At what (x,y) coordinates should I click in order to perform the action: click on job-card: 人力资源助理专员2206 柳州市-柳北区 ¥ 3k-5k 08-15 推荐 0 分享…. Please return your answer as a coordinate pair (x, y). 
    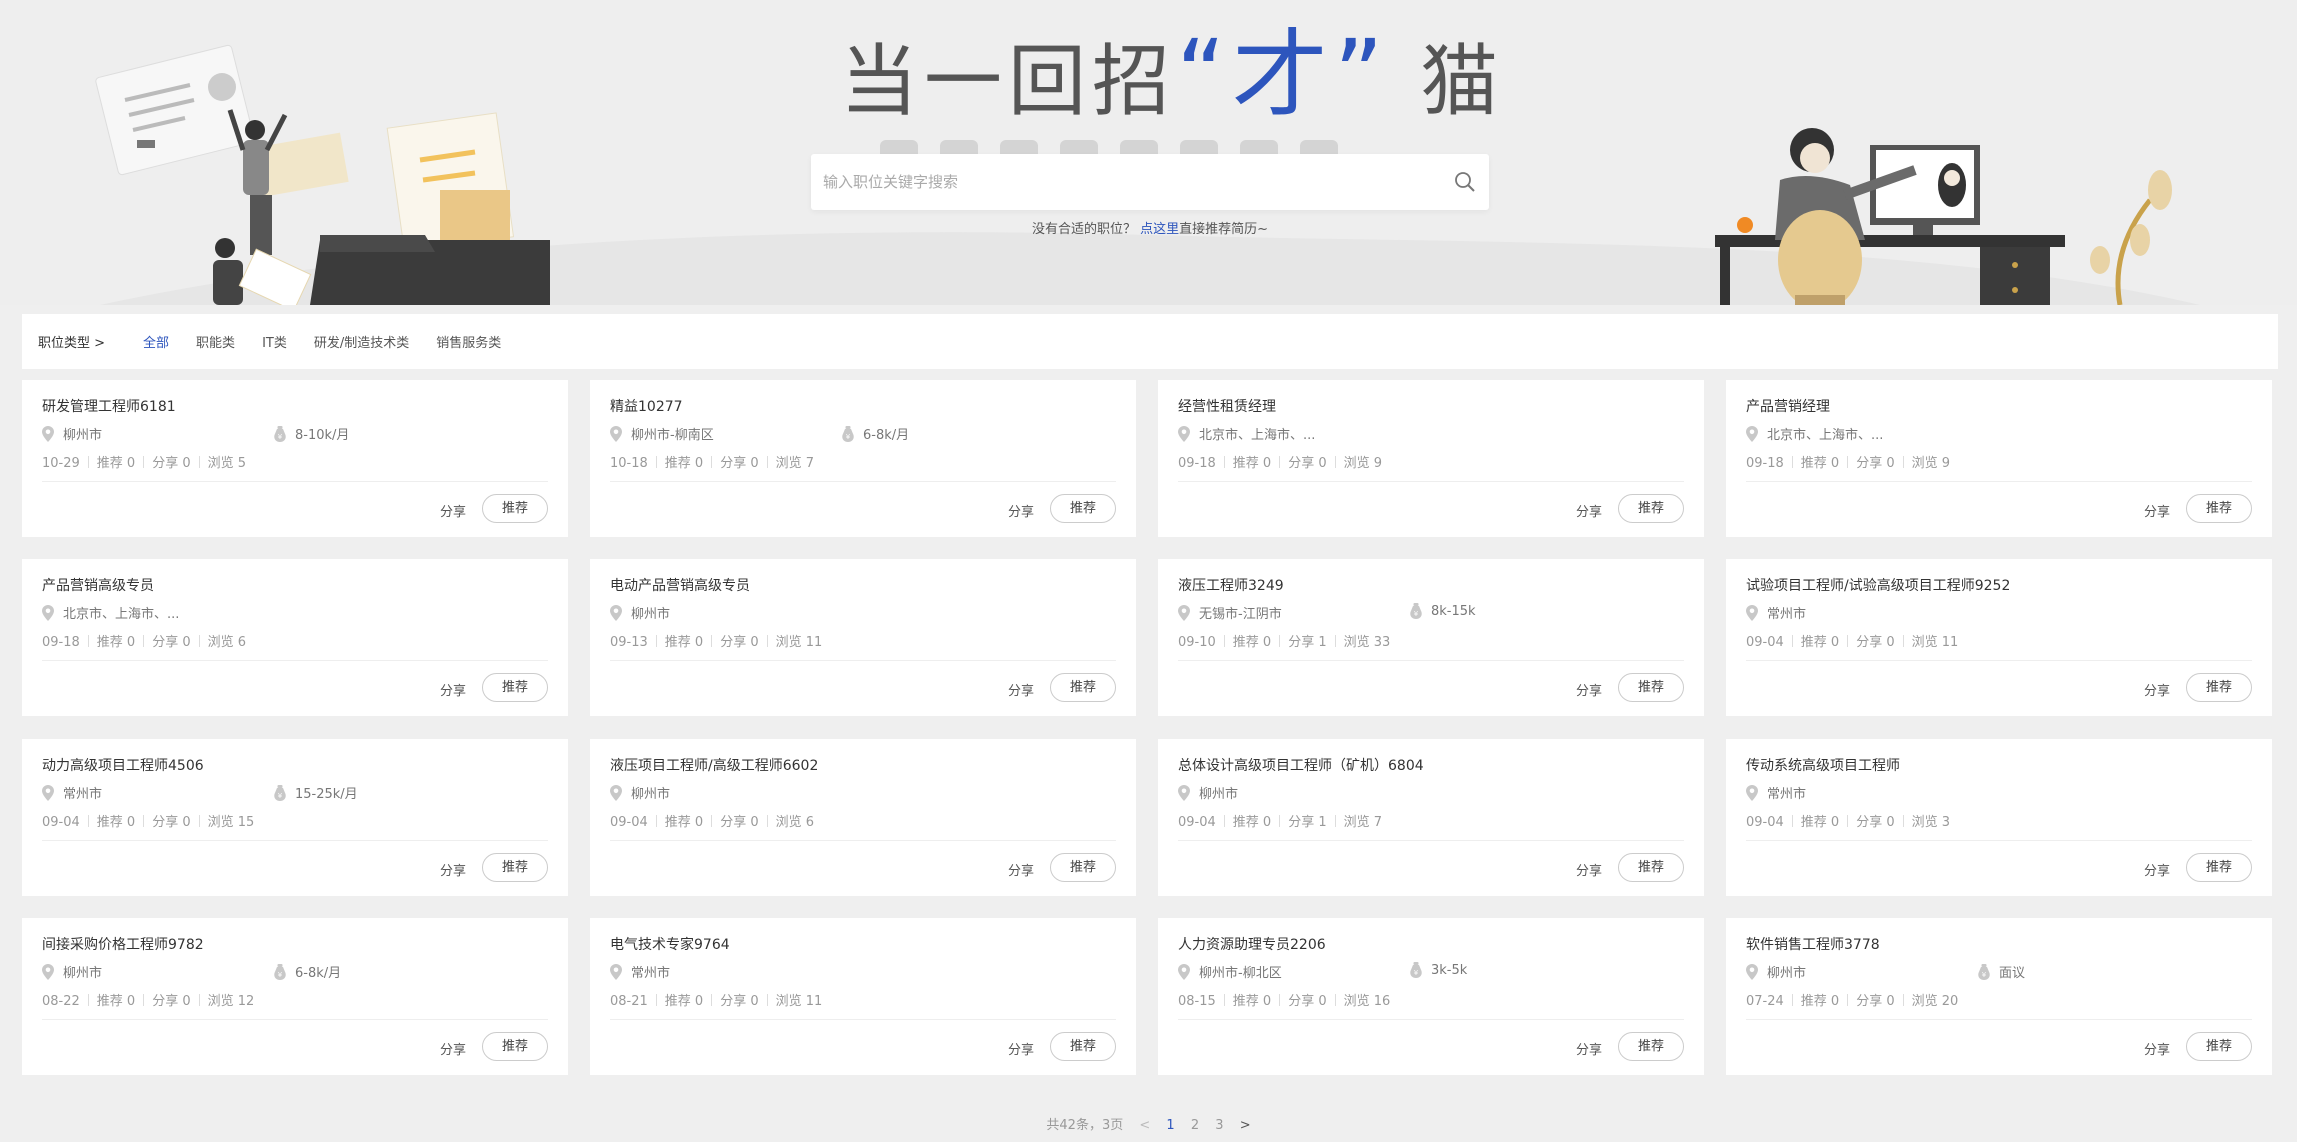
    Looking at the image, I should click on (1431, 996).